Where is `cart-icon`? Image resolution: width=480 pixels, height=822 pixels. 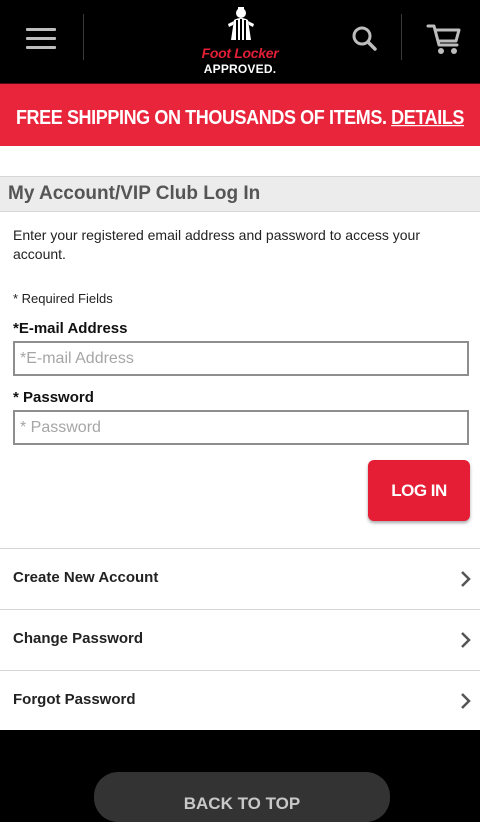
cart-icon is located at coordinates (444, 39).